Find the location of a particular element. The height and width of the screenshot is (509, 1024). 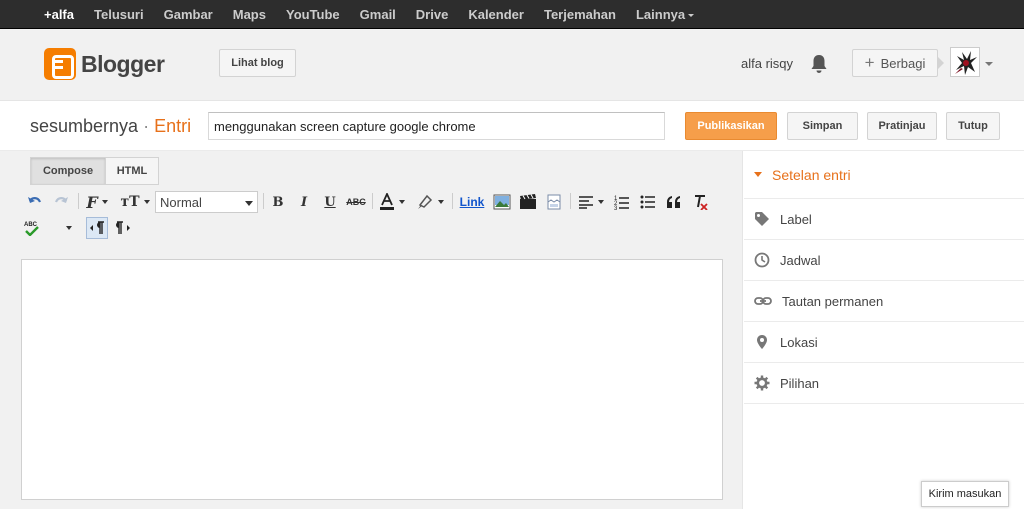

gbar-item-gmail: Gmail is located at coordinates (378, 14).